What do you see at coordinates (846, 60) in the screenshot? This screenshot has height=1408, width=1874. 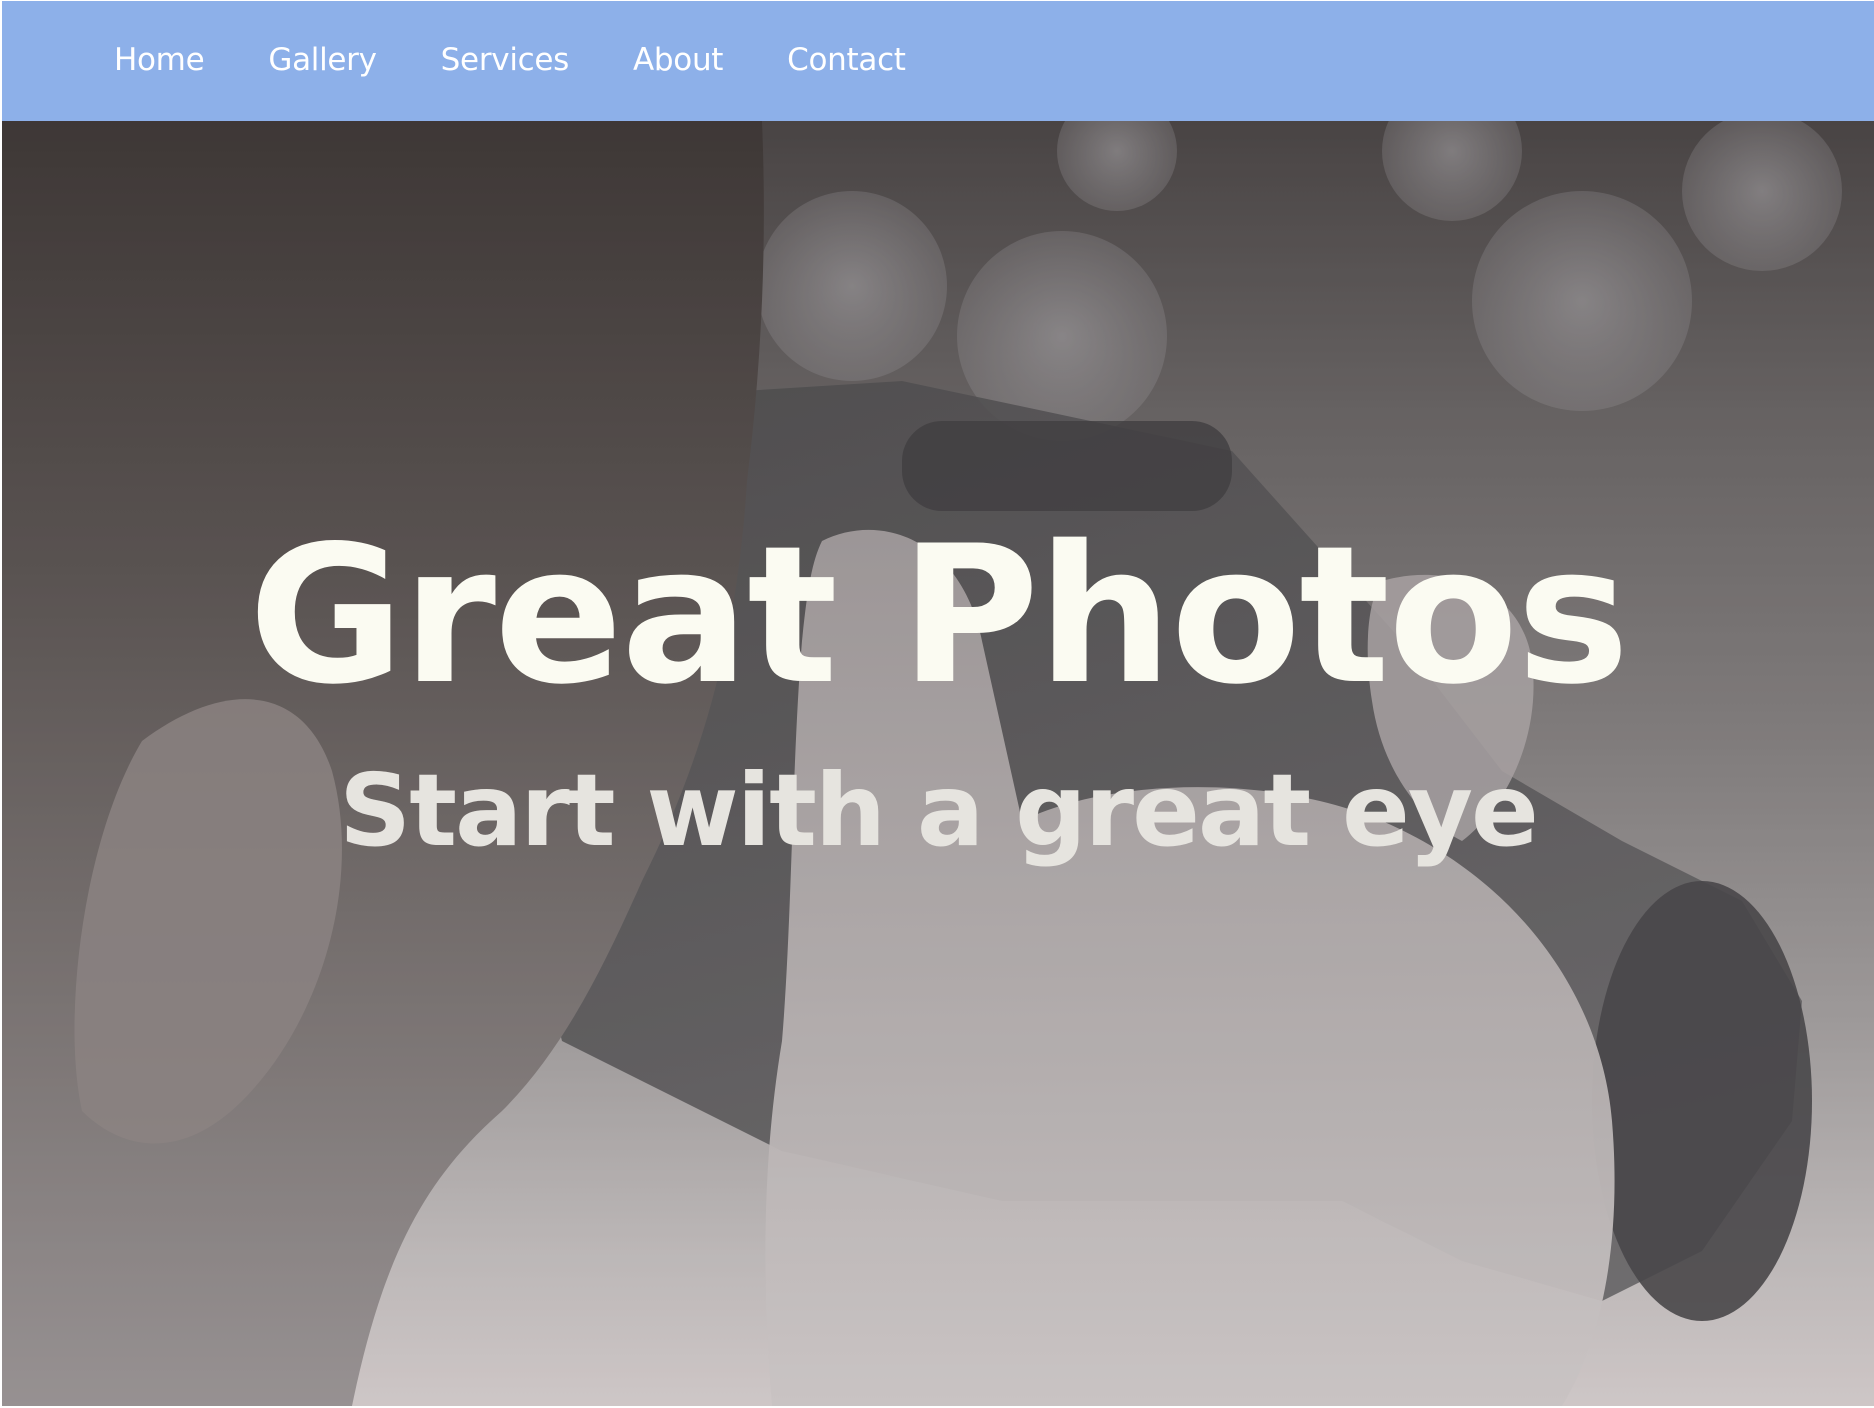 I see `nav-link-contact: Contact` at bounding box center [846, 60].